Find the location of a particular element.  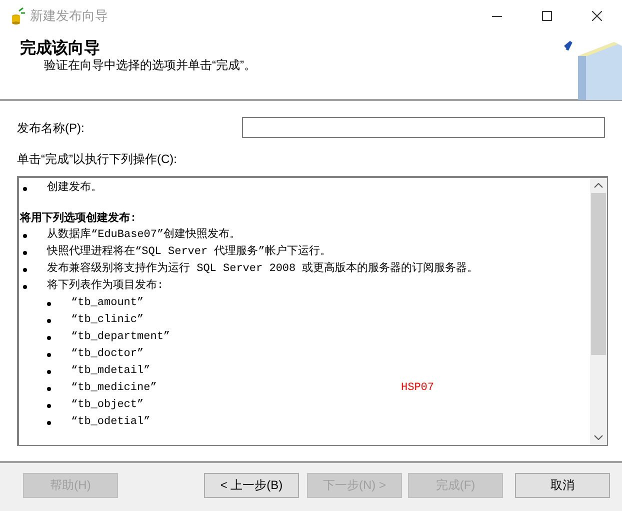

list-item-text: “tb_odetial” is located at coordinates (111, 422).